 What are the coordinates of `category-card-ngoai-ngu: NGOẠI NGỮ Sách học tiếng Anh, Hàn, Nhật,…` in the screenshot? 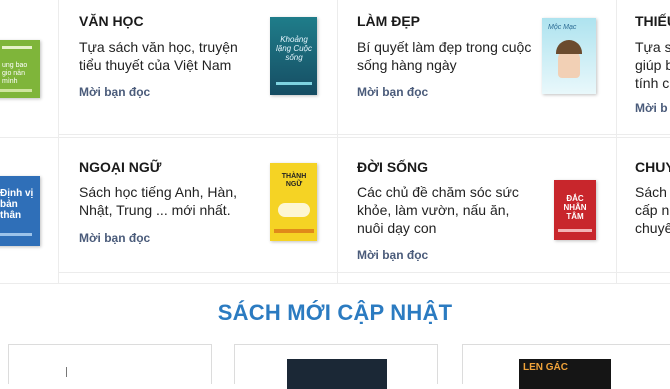 It's located at (198, 205).